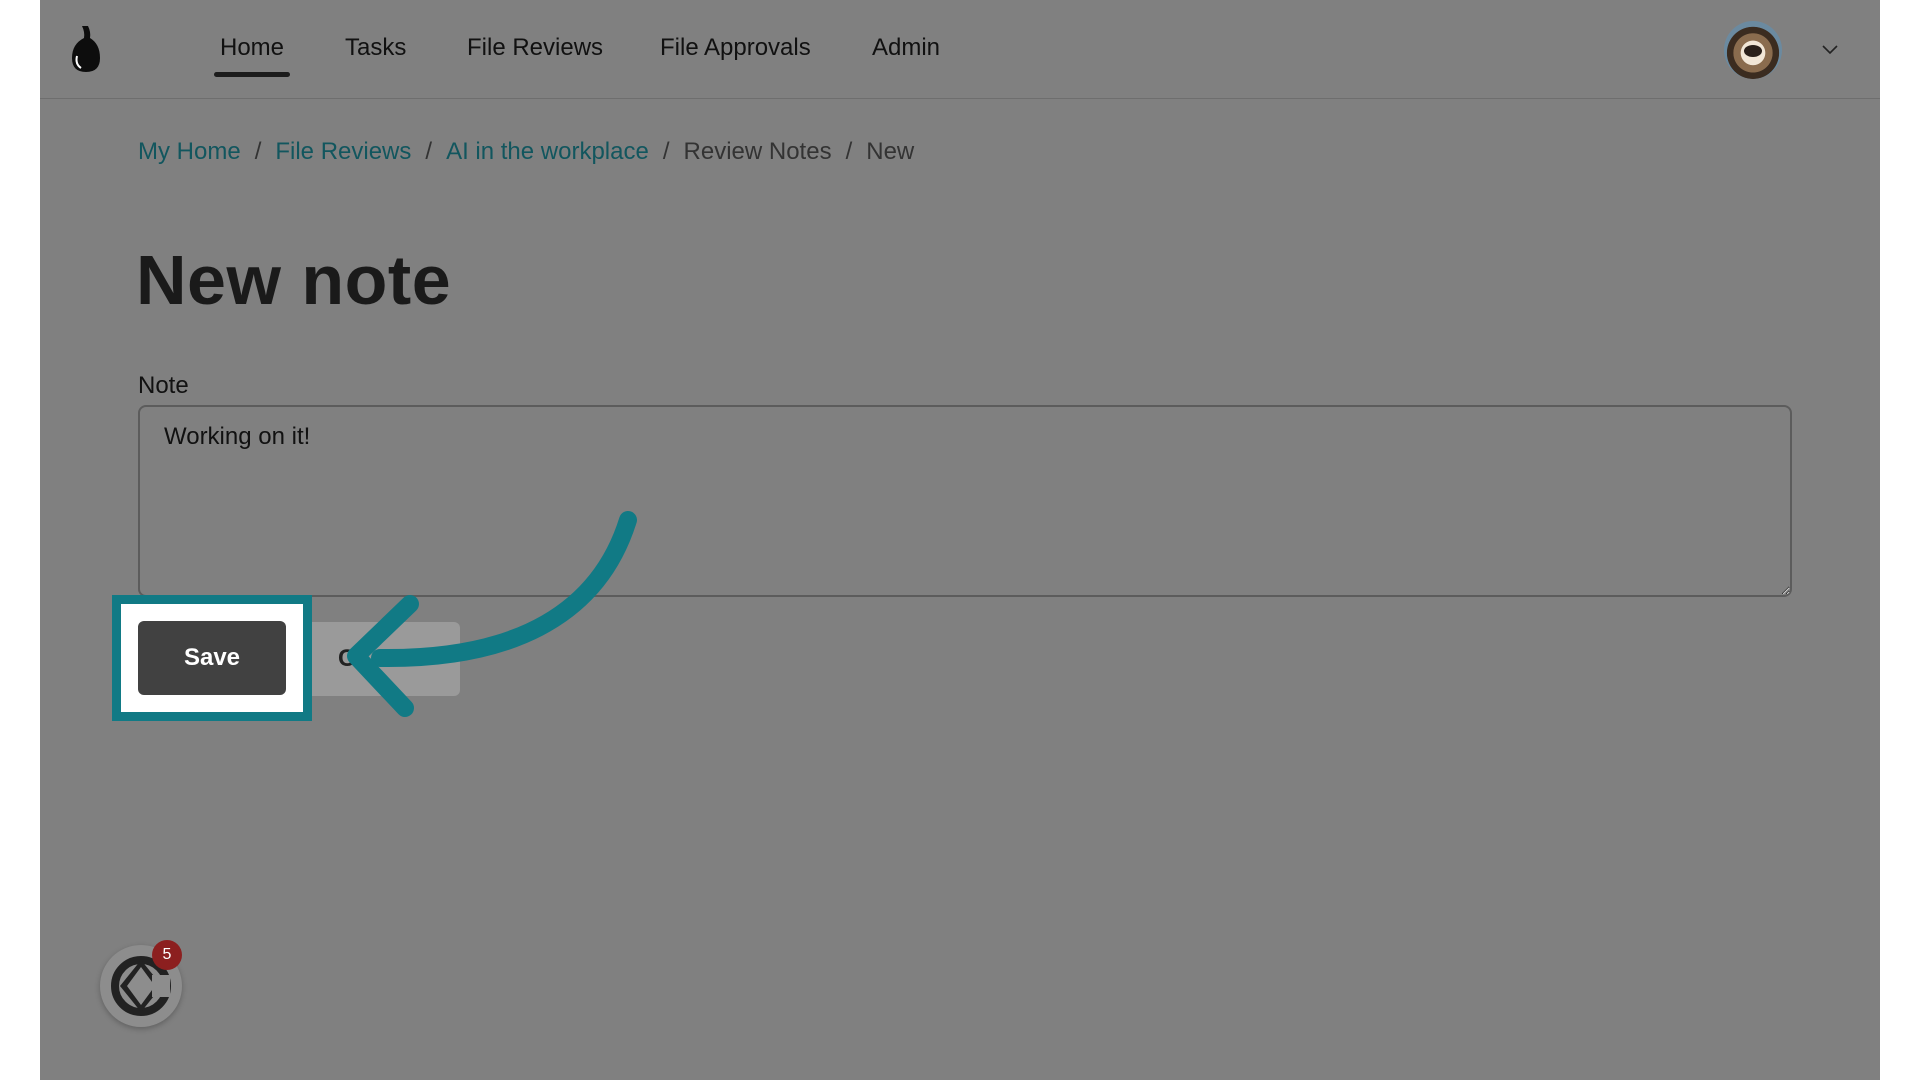 The width and height of the screenshot is (1920, 1080). I want to click on chevron-down-icon, so click(1830, 49).